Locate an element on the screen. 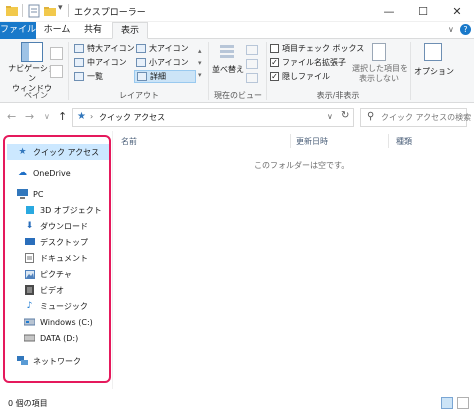 Image resolution: width=474 pixels, height=411 pixels. sort-label: 並べ替え is located at coordinates (228, 69).